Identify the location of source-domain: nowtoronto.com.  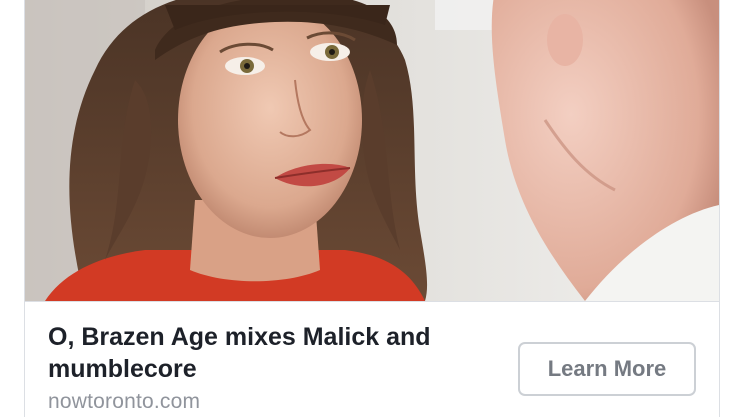
(124, 401).